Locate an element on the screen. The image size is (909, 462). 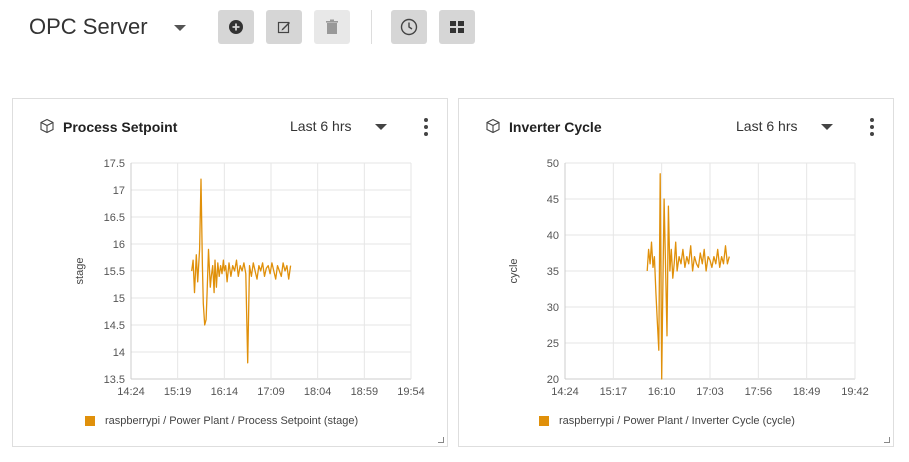
dashboard-title: OPC Server is located at coordinates (88, 26).